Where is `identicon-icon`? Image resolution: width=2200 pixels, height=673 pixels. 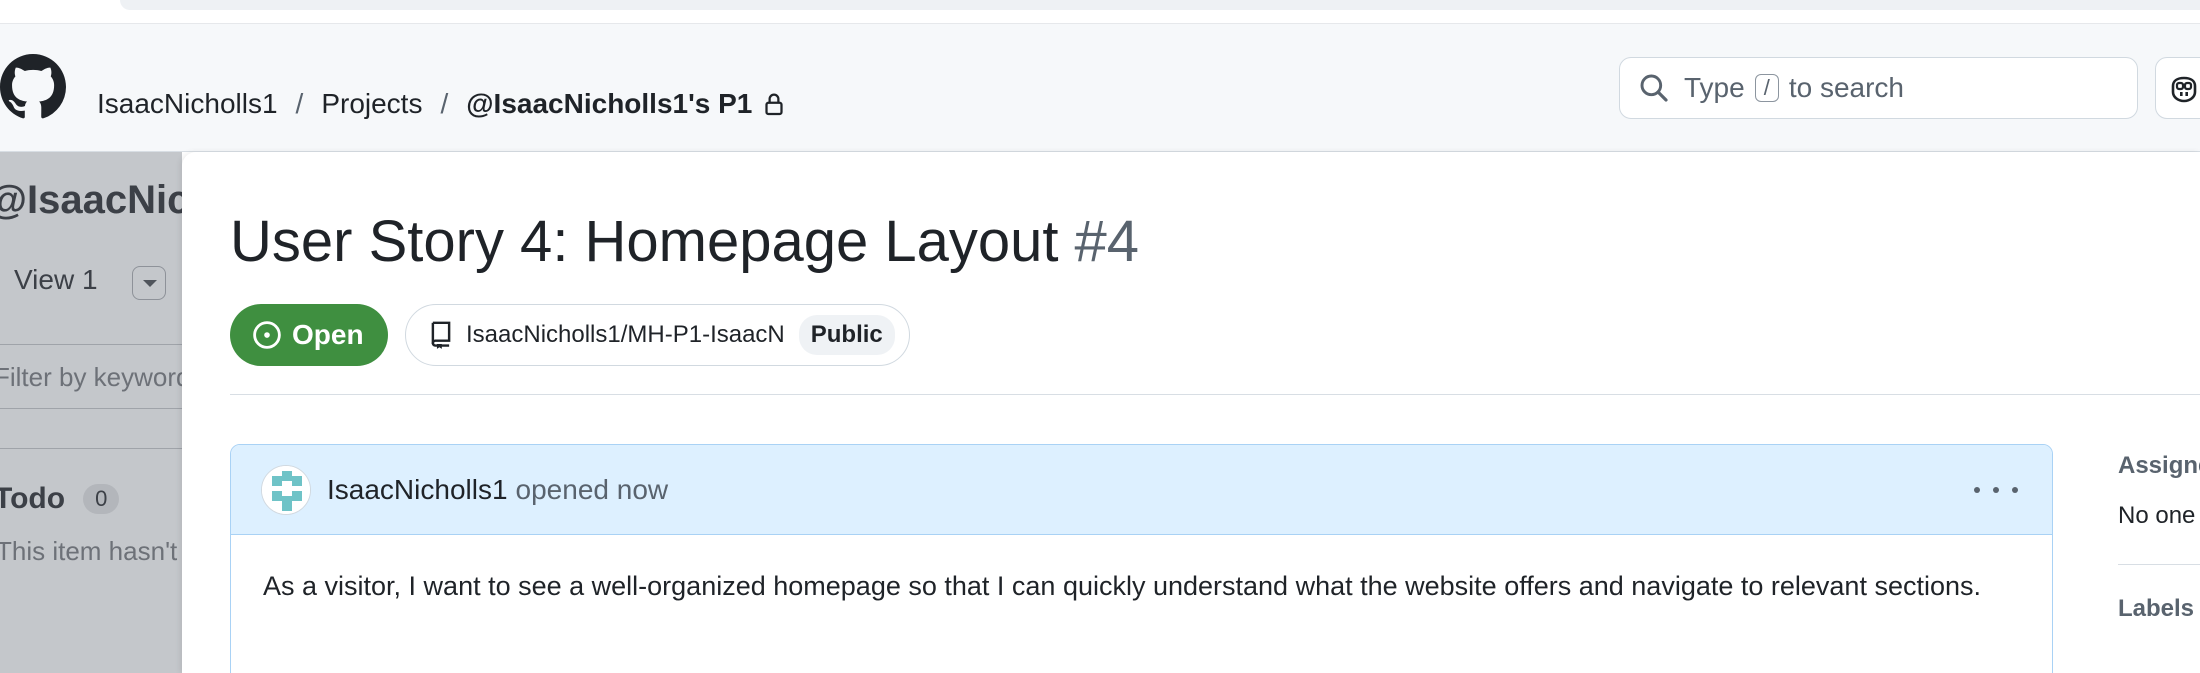
identicon-icon is located at coordinates (286, 489).